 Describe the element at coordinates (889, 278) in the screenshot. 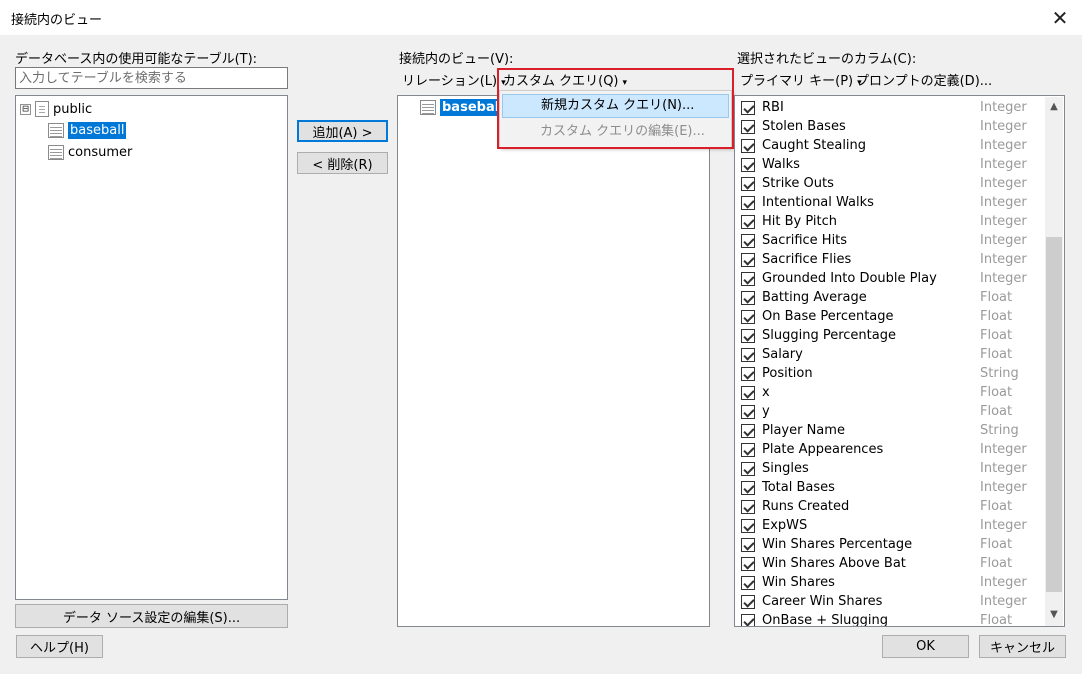

I see `column-row: Grounded Into Double Play Integer` at that location.